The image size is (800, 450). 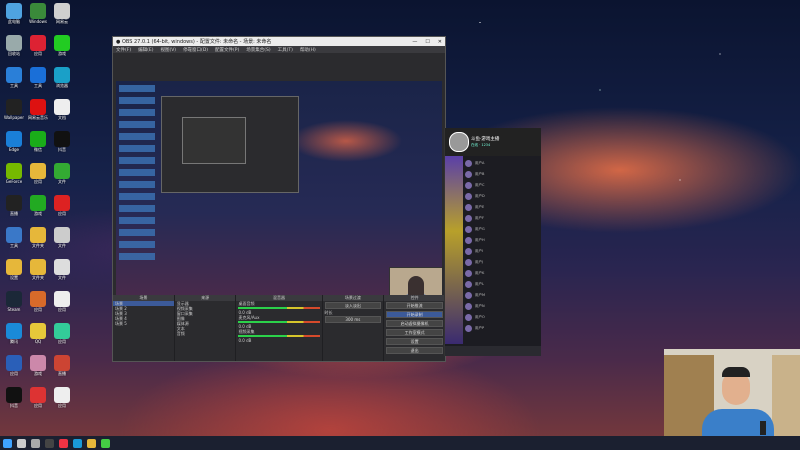 What do you see at coordinates (502, 317) in the screenshot?
I see `chat-message: 用户O` at bounding box center [502, 317].